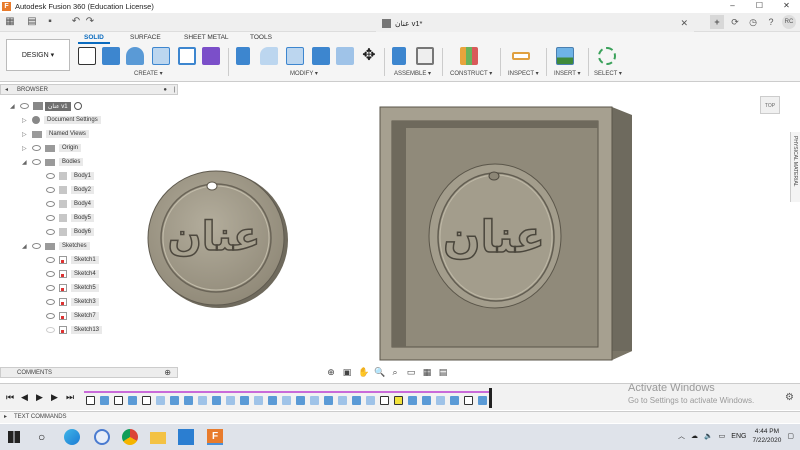 The width and height of the screenshot is (800, 450). I want to click on paint-app-icon, so click(102, 437).